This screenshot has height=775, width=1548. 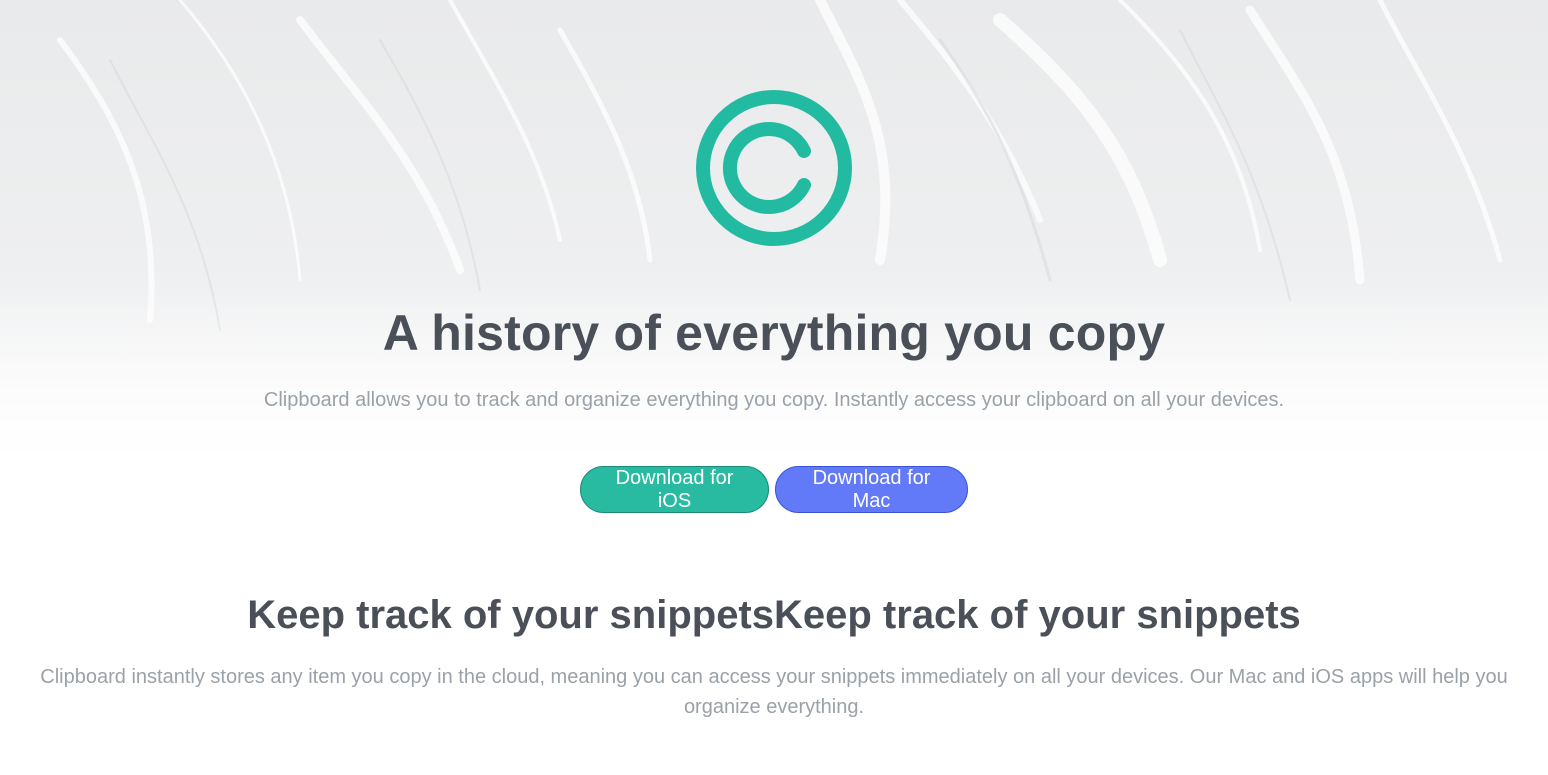 What do you see at coordinates (774, 489) in the screenshot?
I see `download-buttons: Download for iOS Download for Mac` at bounding box center [774, 489].